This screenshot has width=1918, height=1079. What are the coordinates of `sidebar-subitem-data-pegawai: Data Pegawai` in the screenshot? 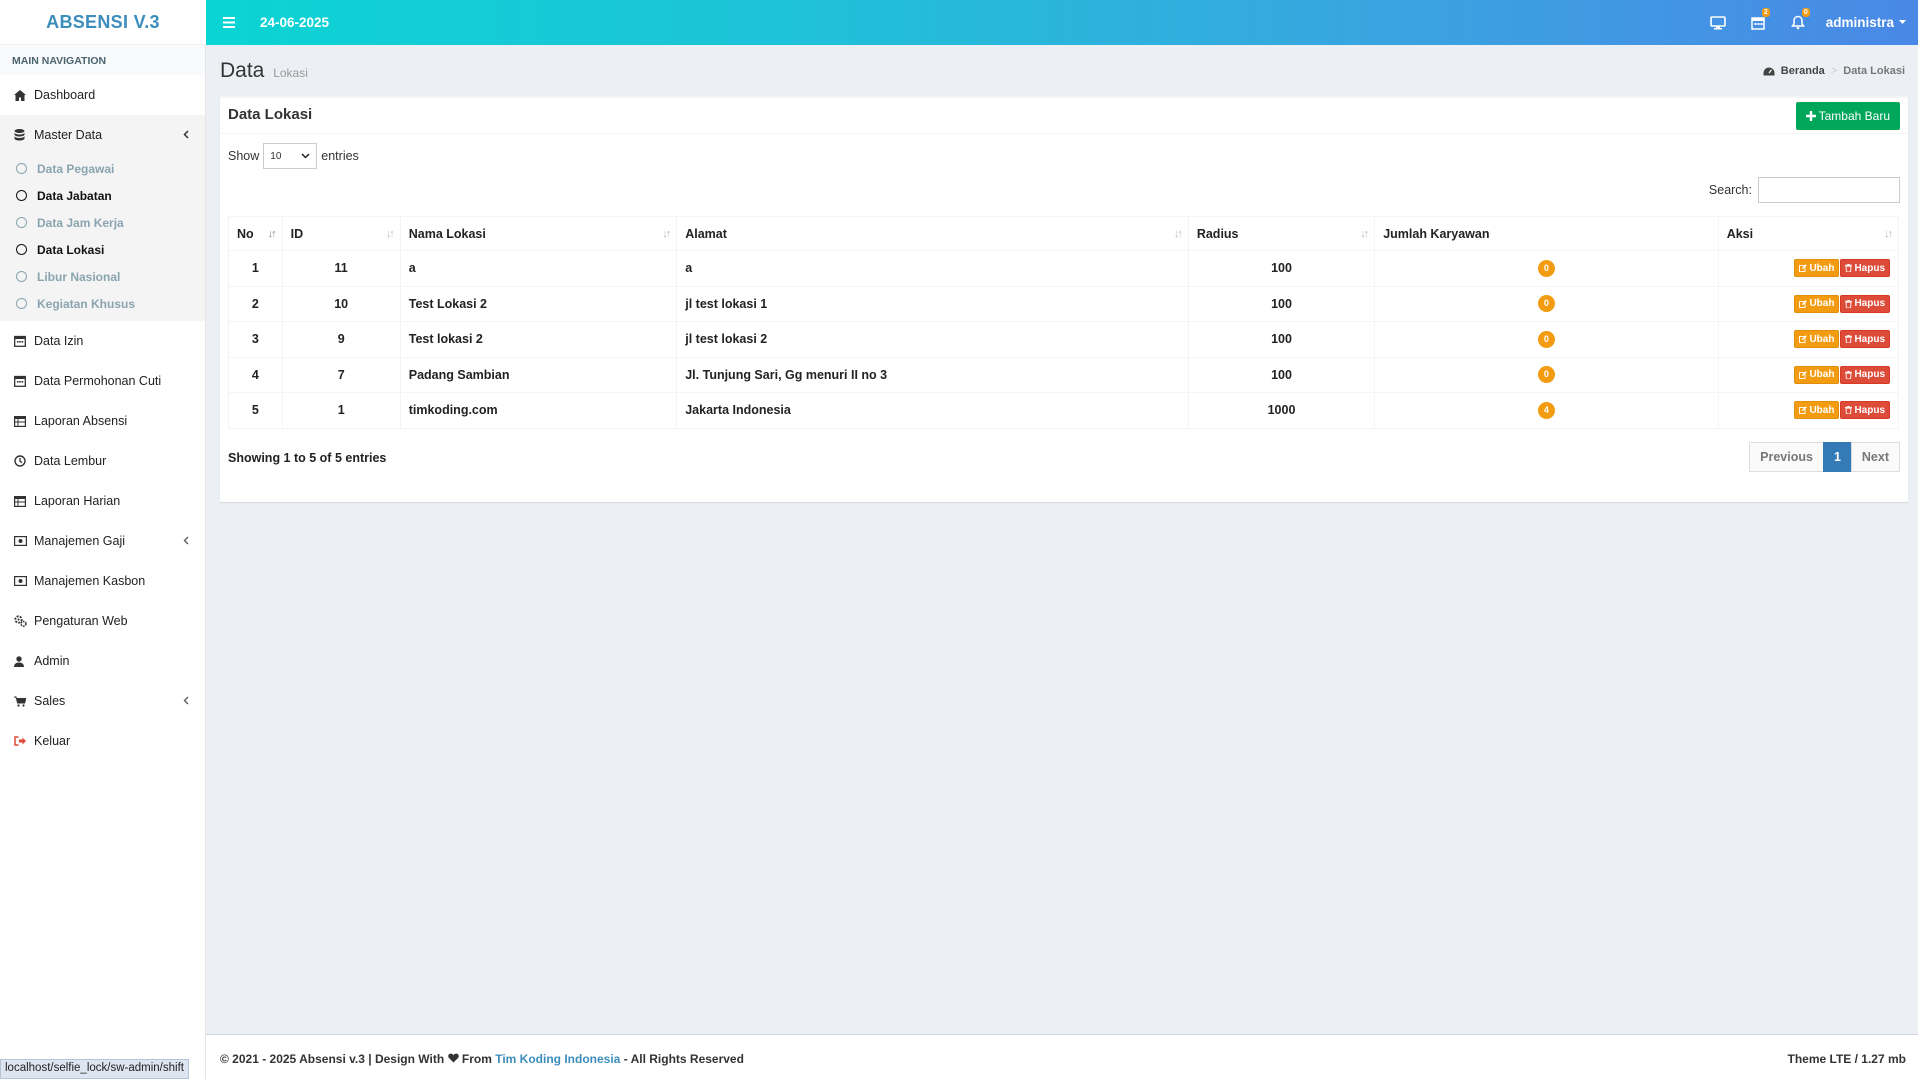 It's located at (102, 168).